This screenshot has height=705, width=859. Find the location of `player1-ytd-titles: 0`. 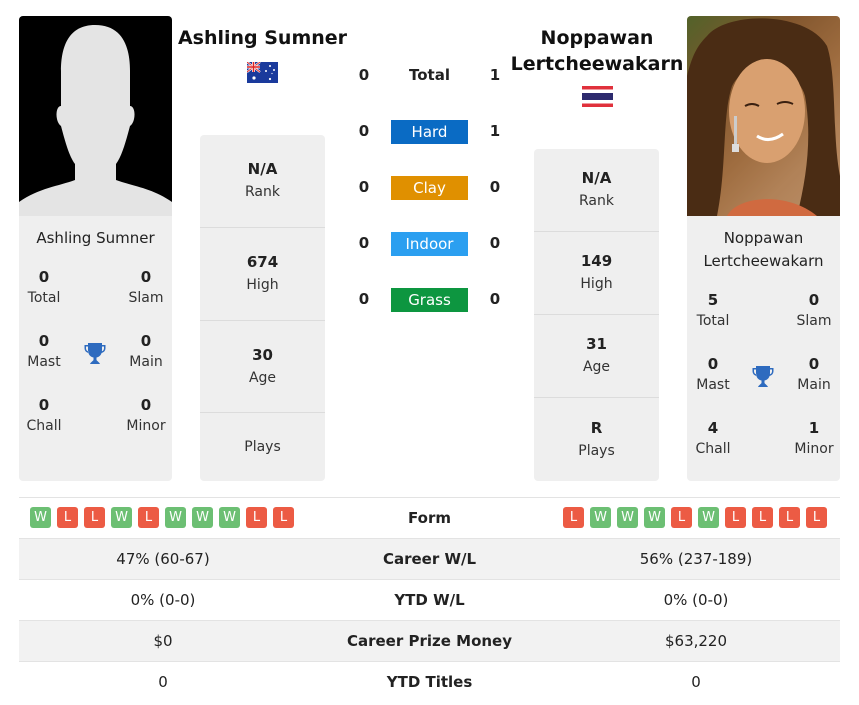

player1-ytd-titles: 0 is located at coordinates (163, 682).